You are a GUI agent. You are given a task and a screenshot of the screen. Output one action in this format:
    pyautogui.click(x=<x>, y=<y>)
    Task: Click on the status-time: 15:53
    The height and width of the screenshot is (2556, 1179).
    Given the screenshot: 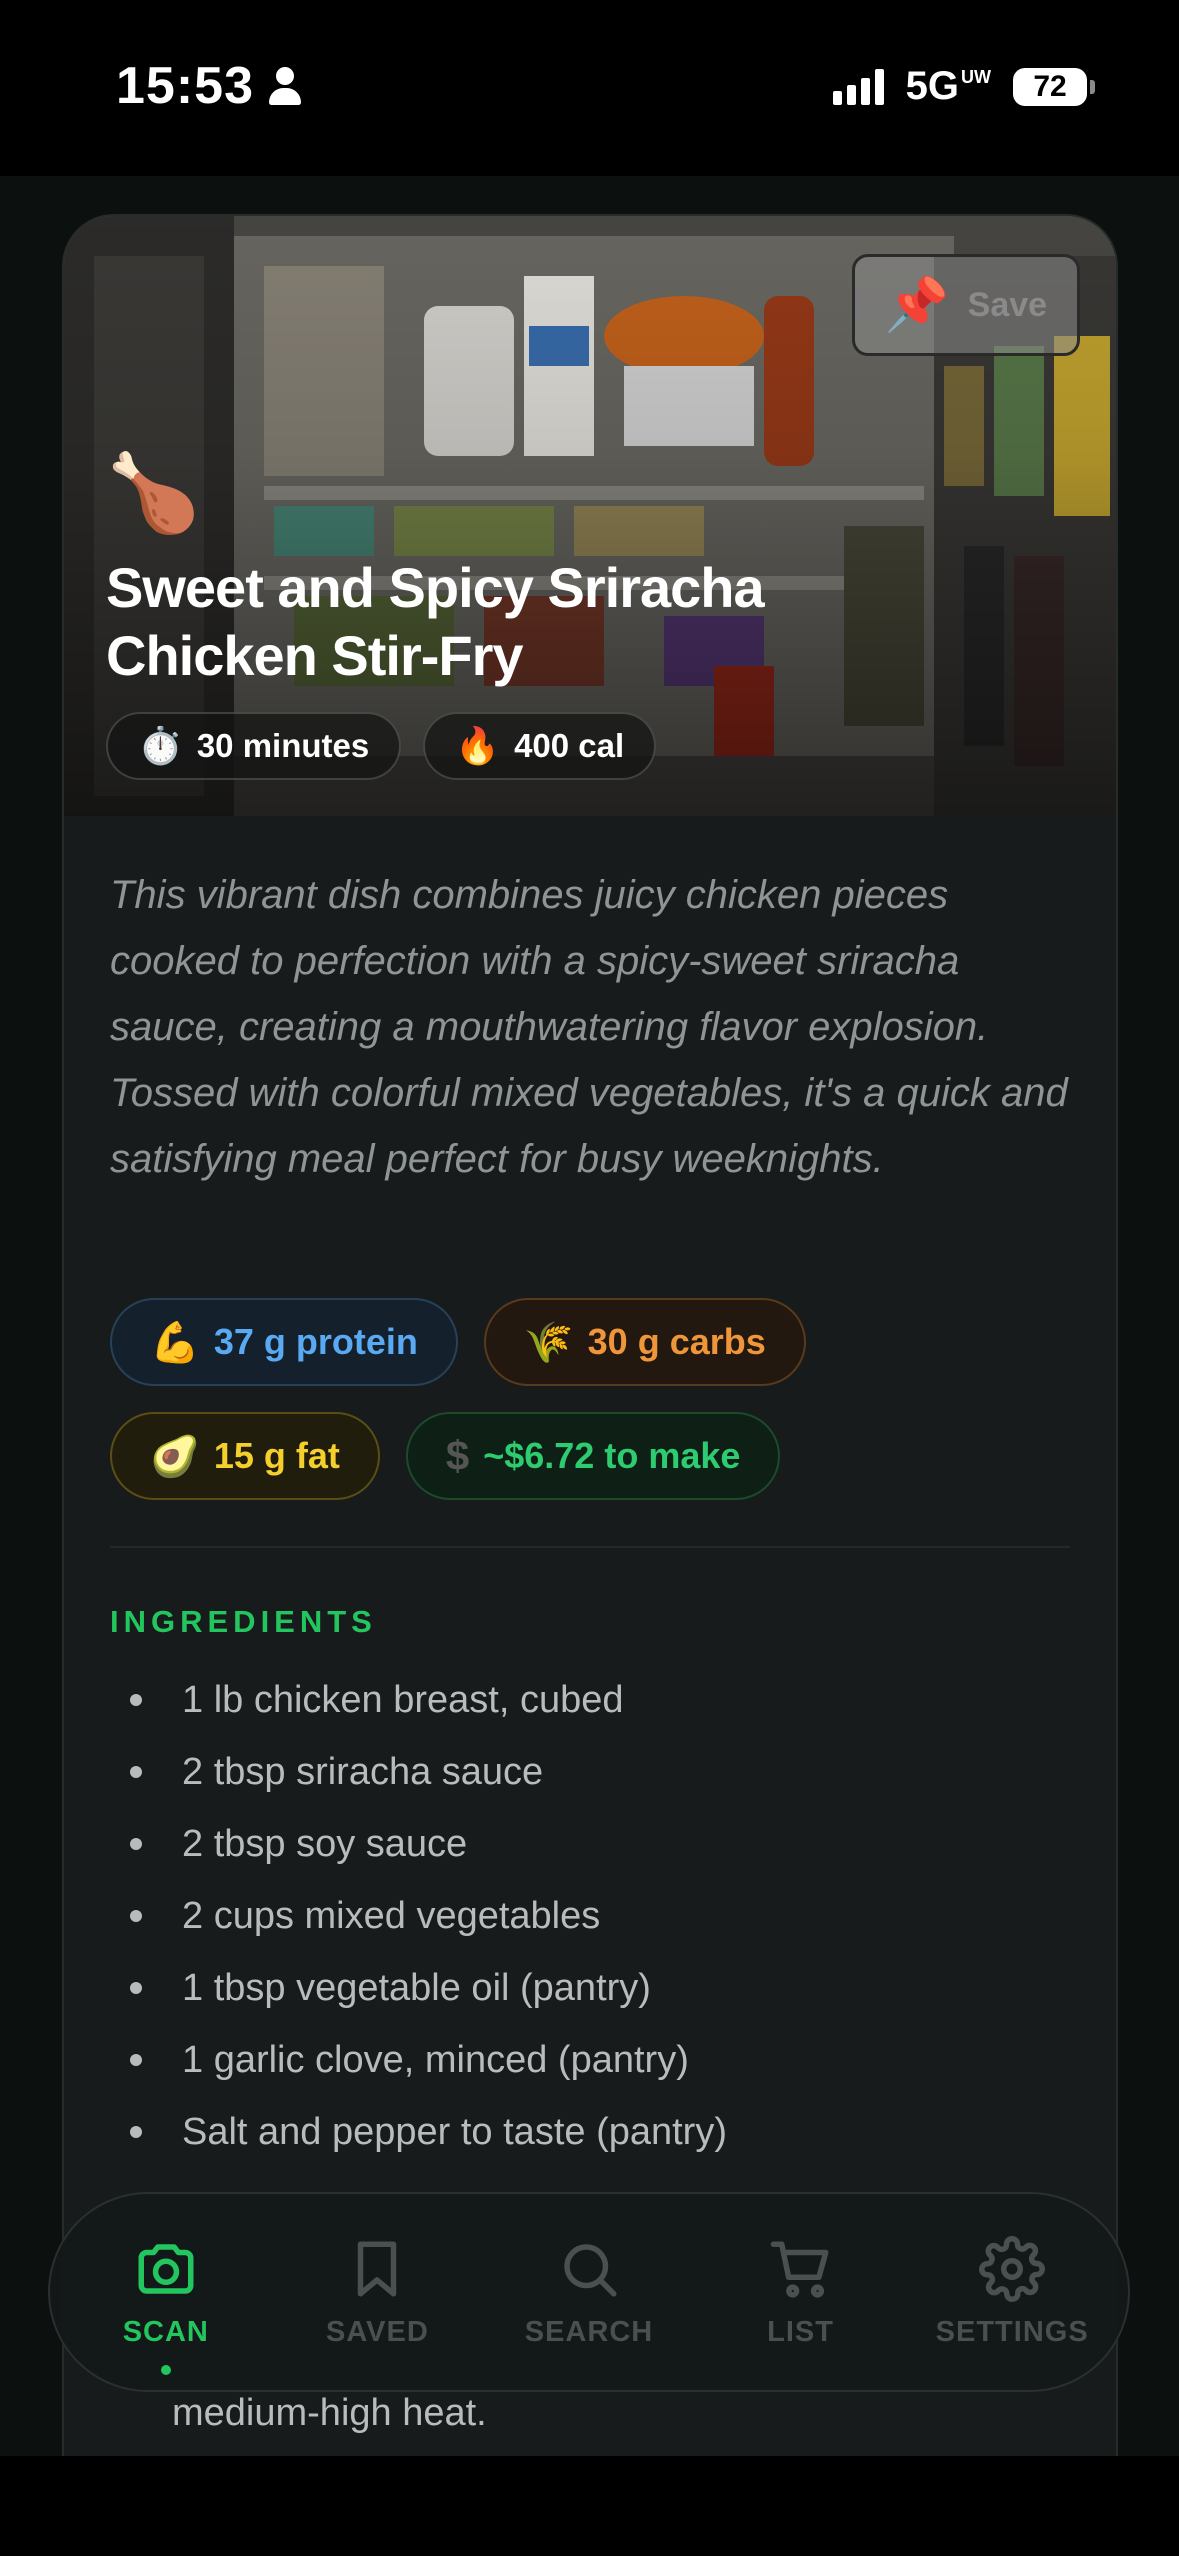 What is the action you would take?
    pyautogui.click(x=209, y=86)
    